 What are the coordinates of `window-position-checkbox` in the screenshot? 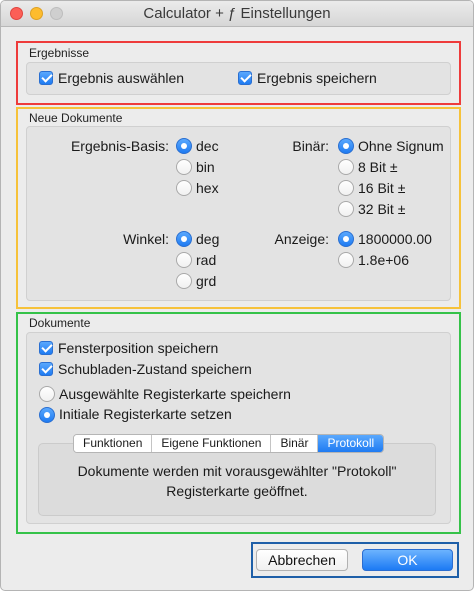 It's located at (46, 348).